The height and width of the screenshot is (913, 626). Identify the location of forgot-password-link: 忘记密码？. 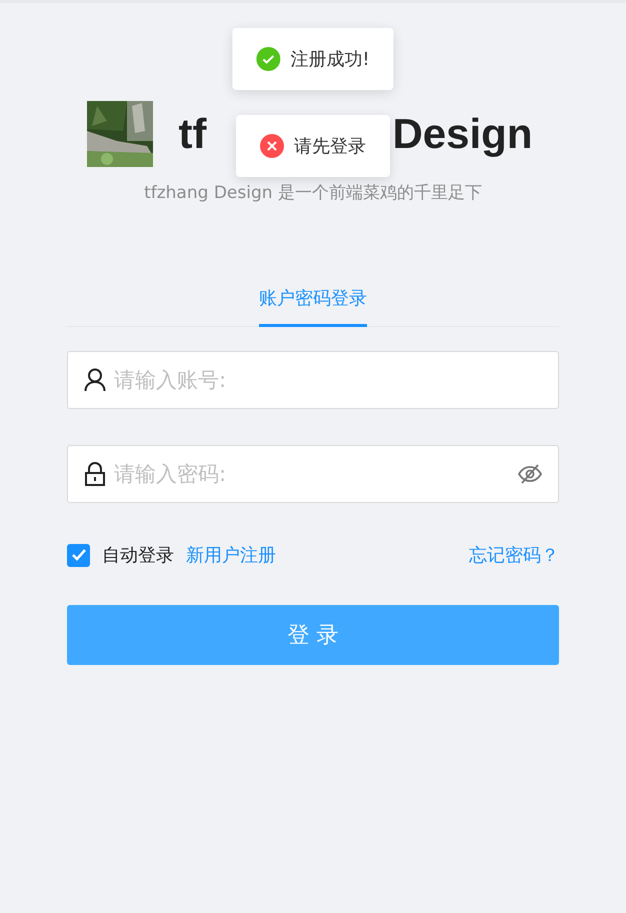
(514, 555).